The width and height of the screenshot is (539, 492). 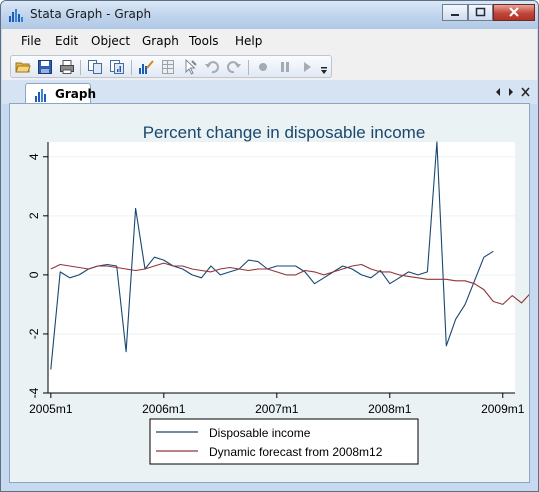 What do you see at coordinates (511, 92) in the screenshot?
I see `tab-scroll-right-icon` at bounding box center [511, 92].